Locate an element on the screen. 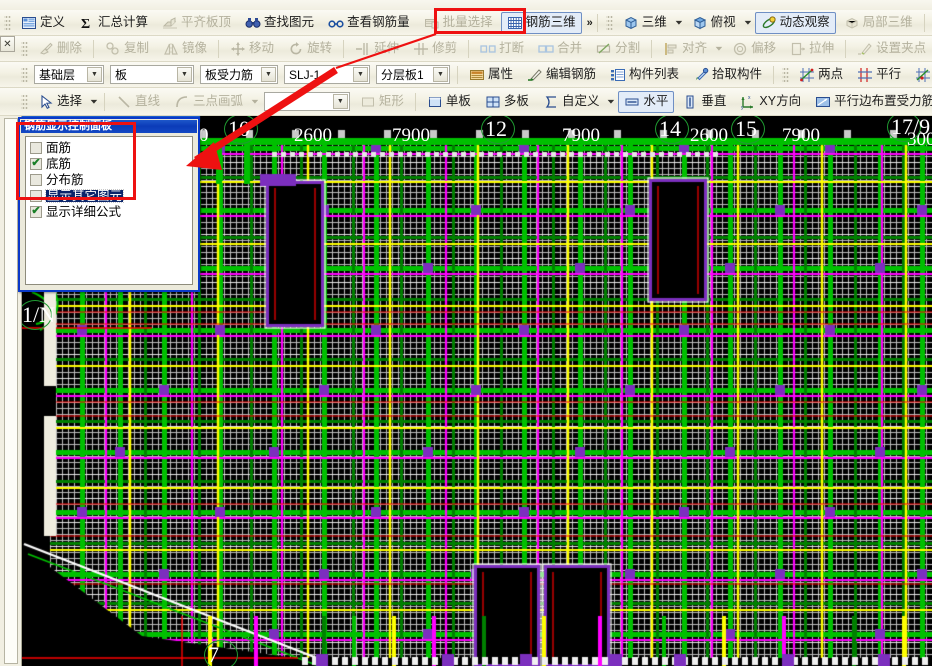  checkbox-bottom-rebar: ✔ 底筋 is located at coordinates (109, 164).